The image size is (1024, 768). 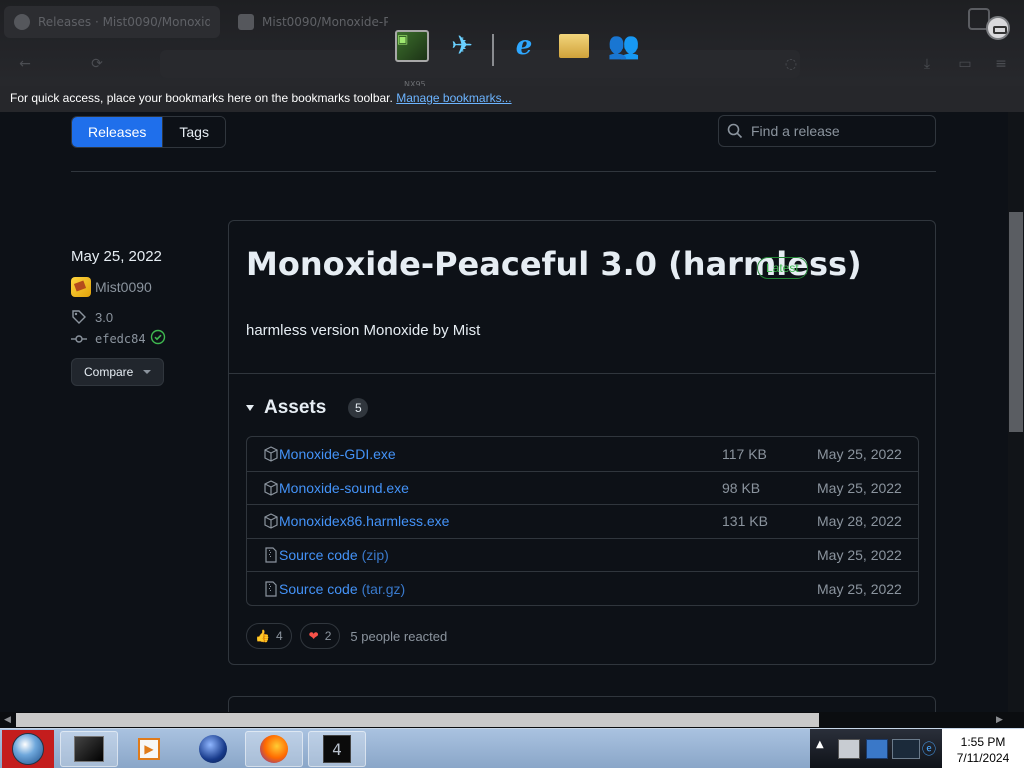 I want to click on asset-suffix: (zip), so click(x=375, y=555).